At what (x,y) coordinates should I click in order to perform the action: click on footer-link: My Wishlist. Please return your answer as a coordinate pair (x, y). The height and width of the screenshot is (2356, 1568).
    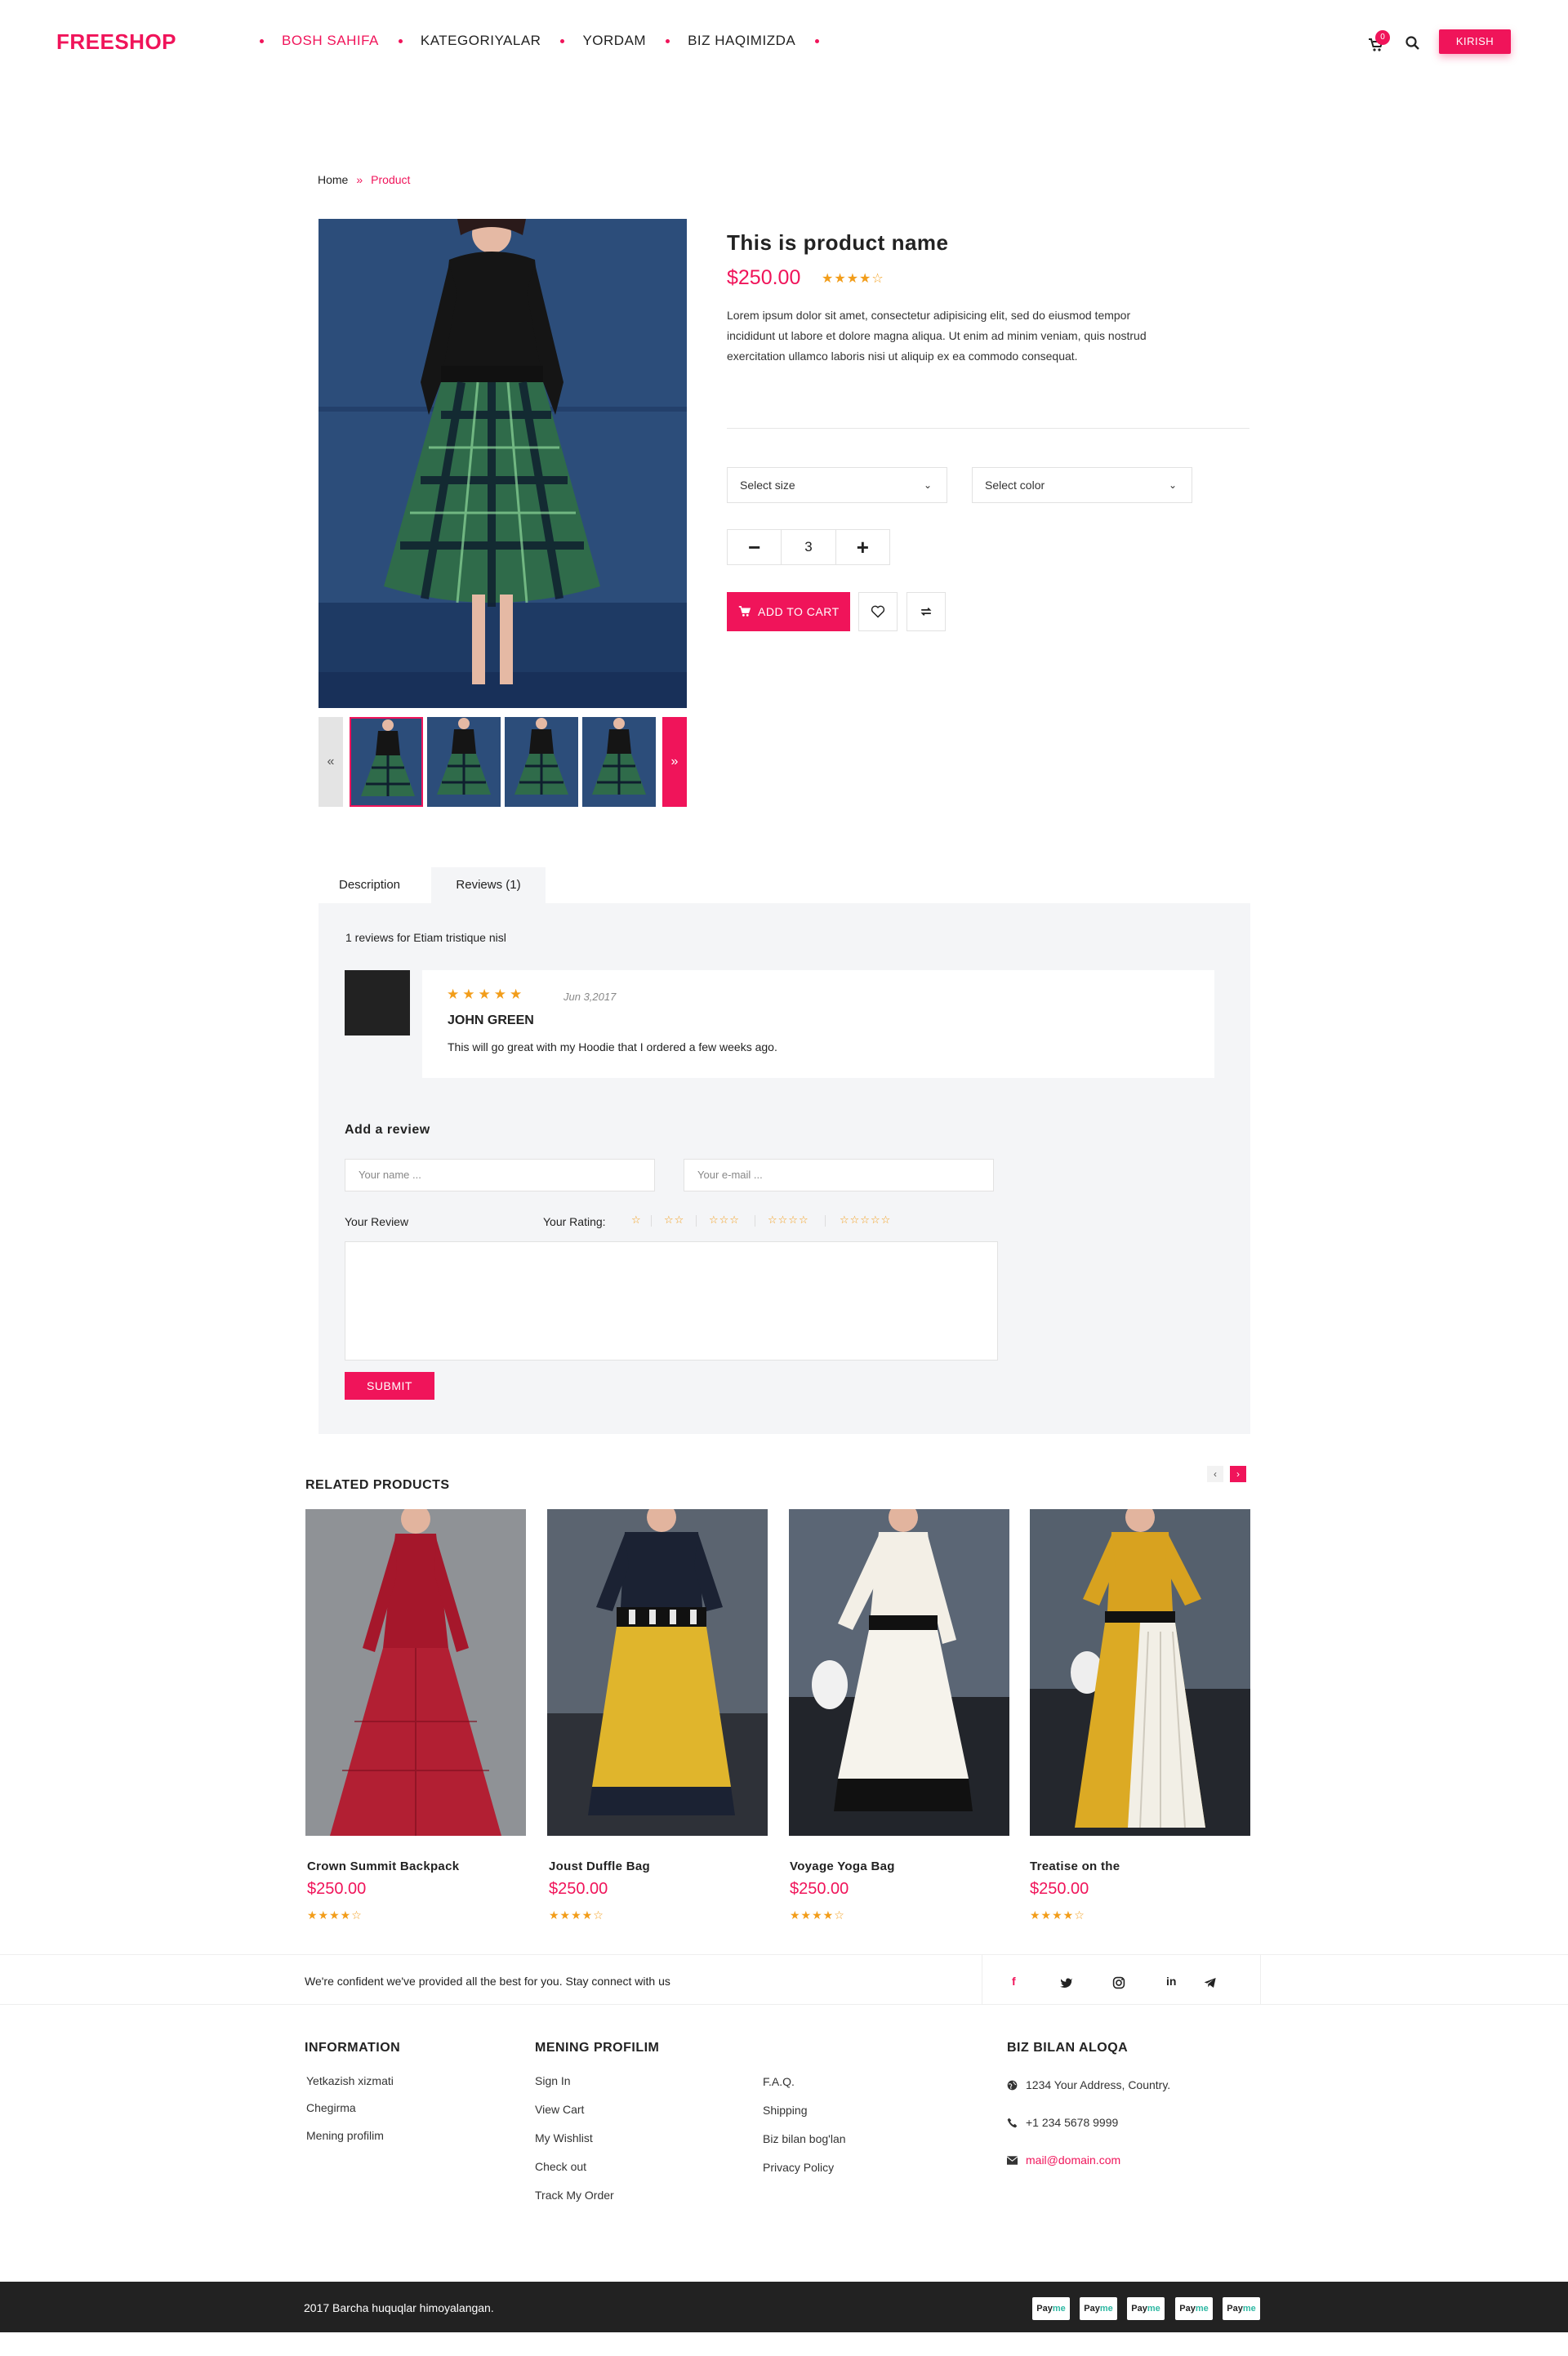
    Looking at the image, I should click on (564, 2138).